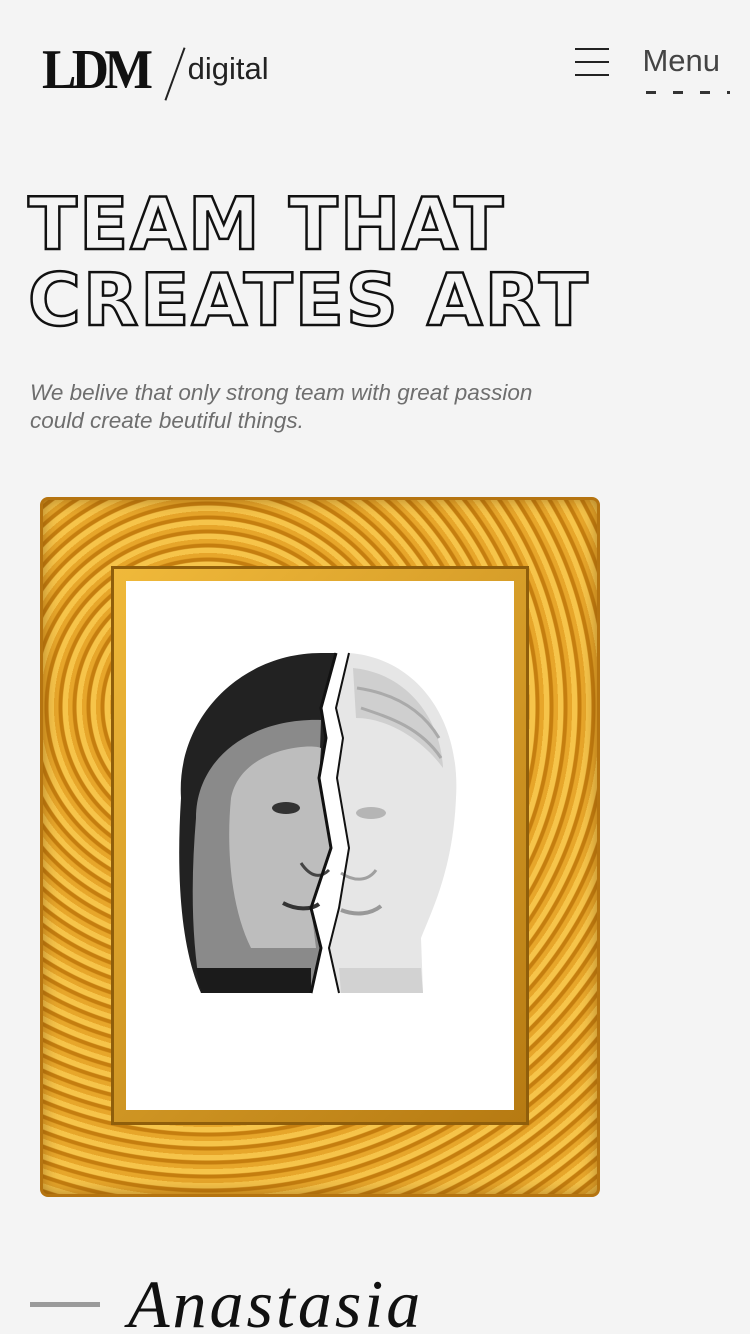  What do you see at coordinates (276, 1300) in the screenshot?
I see `team-member-name: Anastasia` at bounding box center [276, 1300].